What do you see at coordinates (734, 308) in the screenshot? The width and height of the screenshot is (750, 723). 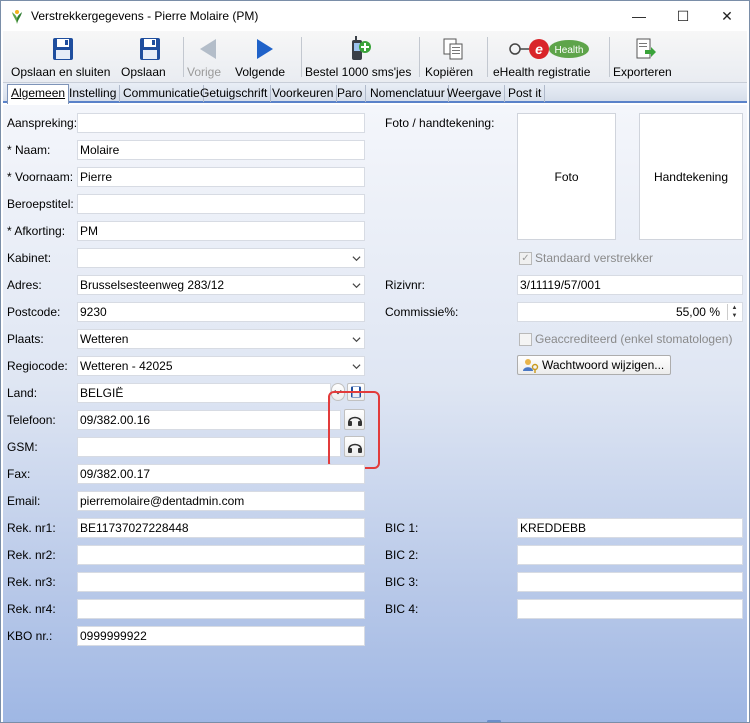 I see `spin-up-icon: ▲` at bounding box center [734, 308].